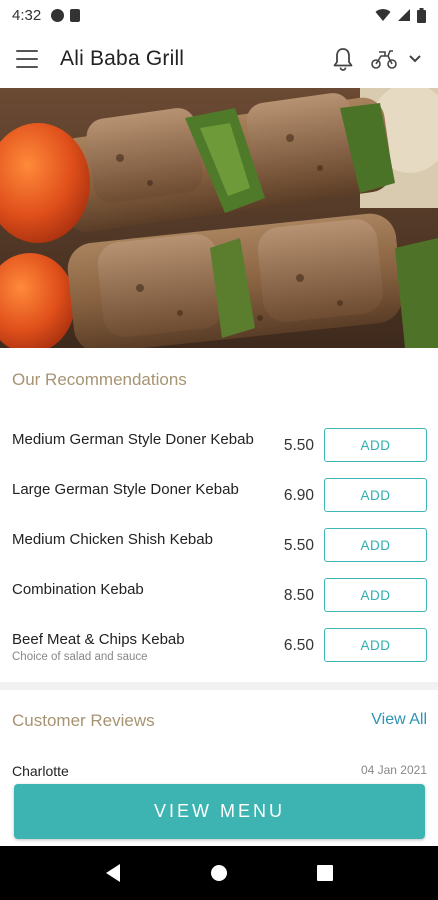  What do you see at coordinates (219, 453) in the screenshot?
I see `menu-item-row: Medium German Style Doner Kebab 5.50 ADD` at bounding box center [219, 453].